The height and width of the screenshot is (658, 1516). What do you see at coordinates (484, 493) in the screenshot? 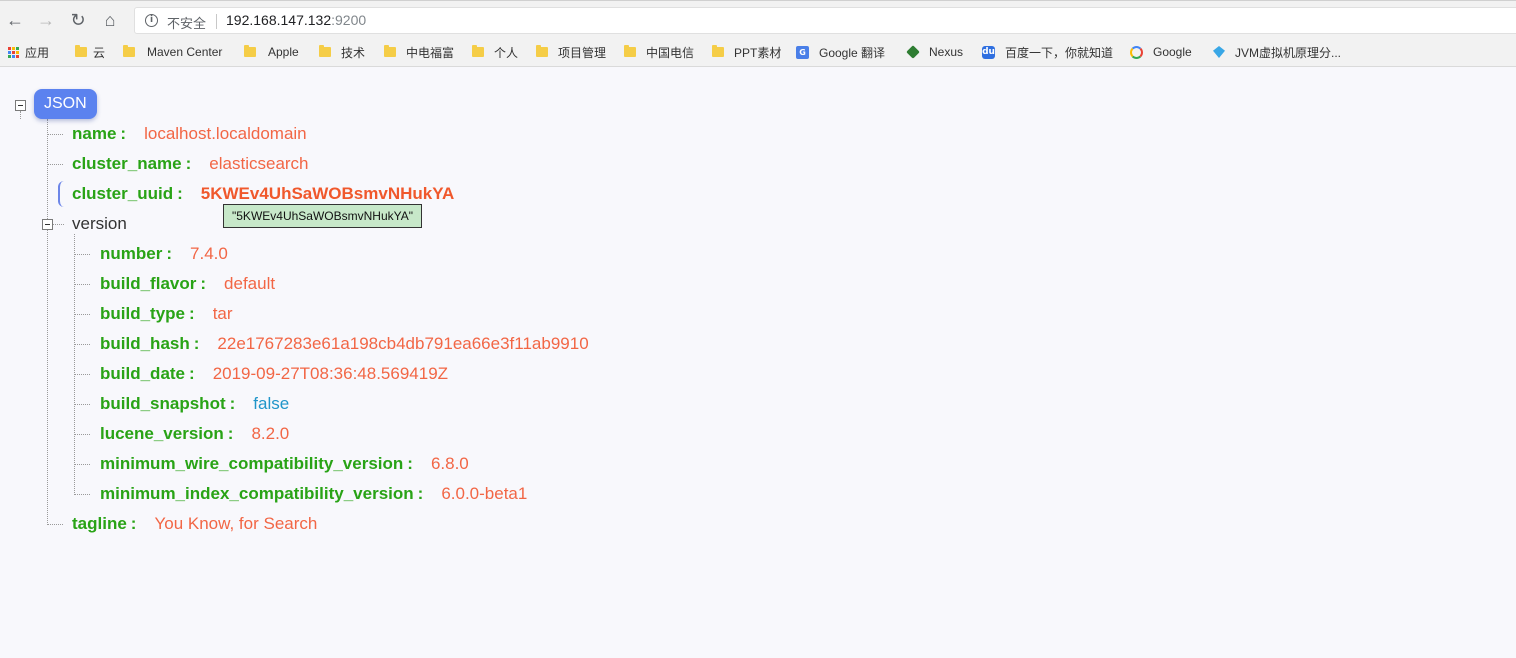
I see `json-string-value: 6.0.0-beta1` at bounding box center [484, 493].